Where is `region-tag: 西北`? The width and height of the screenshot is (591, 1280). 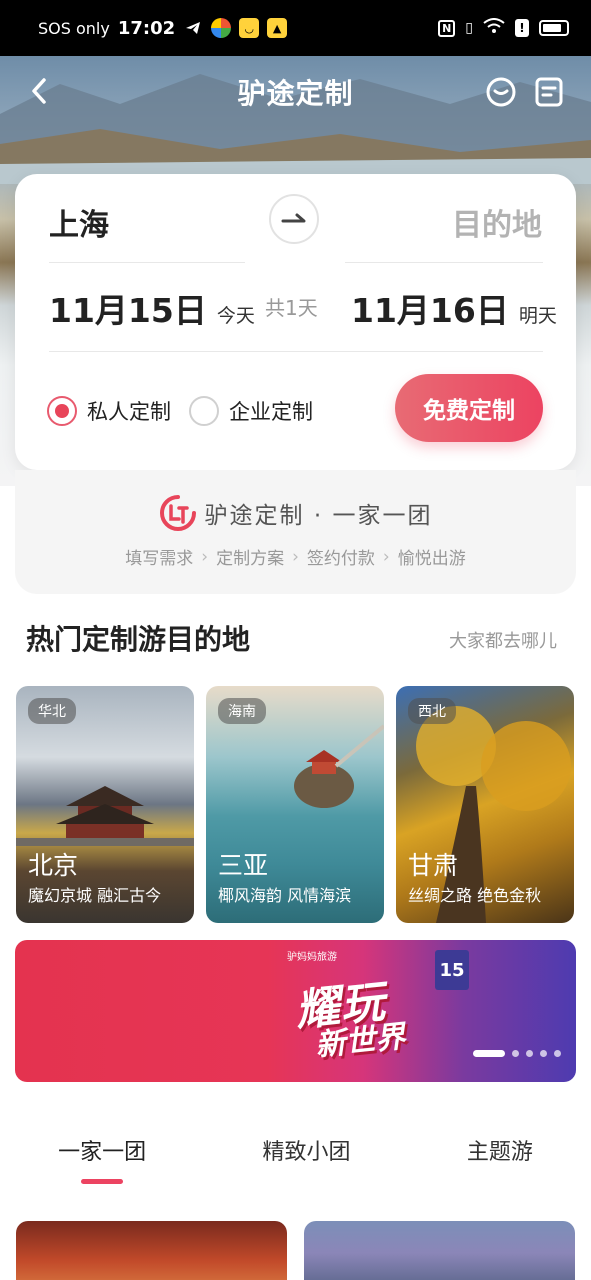
region-tag: 西北 is located at coordinates (432, 711).